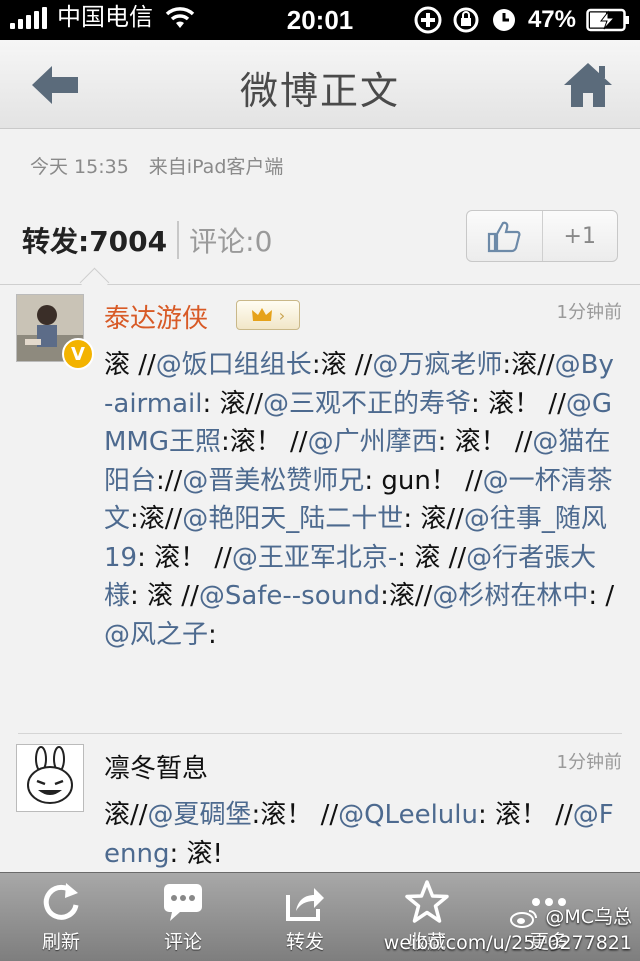 Image resolution: width=640 pixels, height=961 pixels. What do you see at coordinates (314, 558) in the screenshot?
I see `mention-link: @王亚军北京-` at bounding box center [314, 558].